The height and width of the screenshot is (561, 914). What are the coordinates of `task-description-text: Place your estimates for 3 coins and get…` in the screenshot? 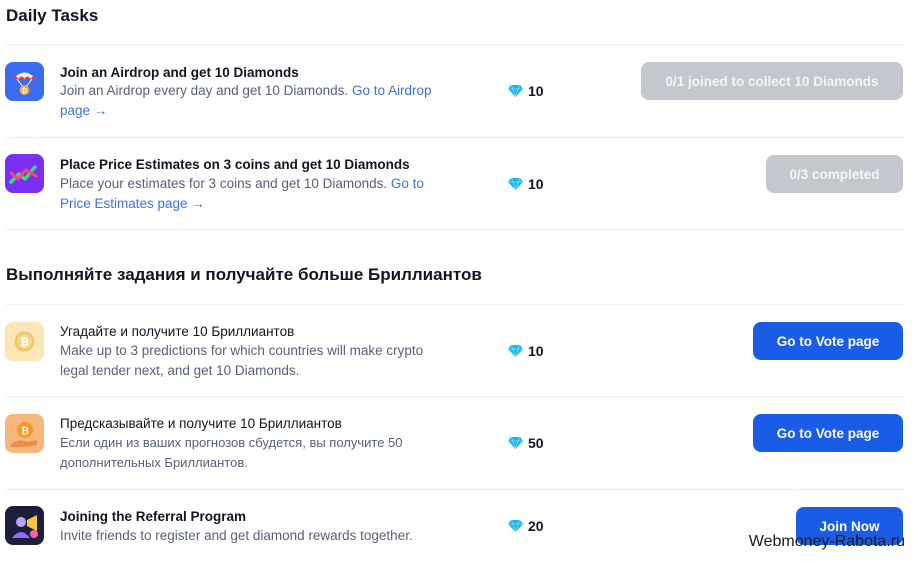 It's located at (225, 183).